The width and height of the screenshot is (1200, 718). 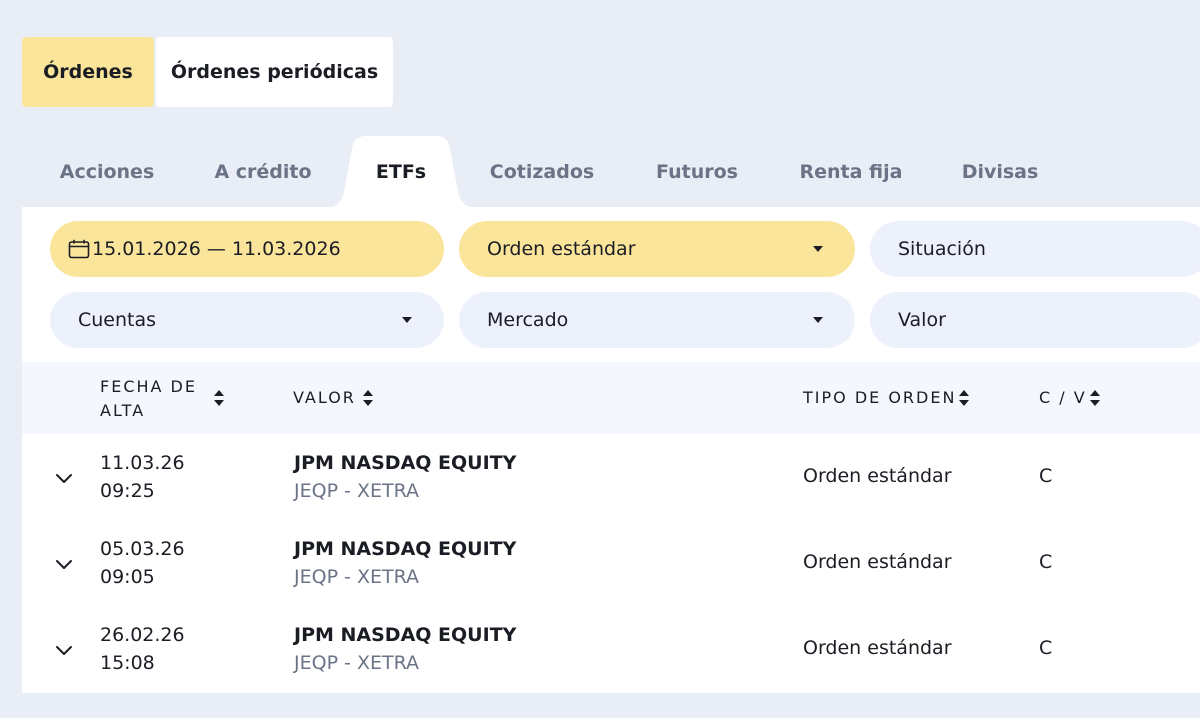 I want to click on status-select: Situación, so click(x=1035, y=249).